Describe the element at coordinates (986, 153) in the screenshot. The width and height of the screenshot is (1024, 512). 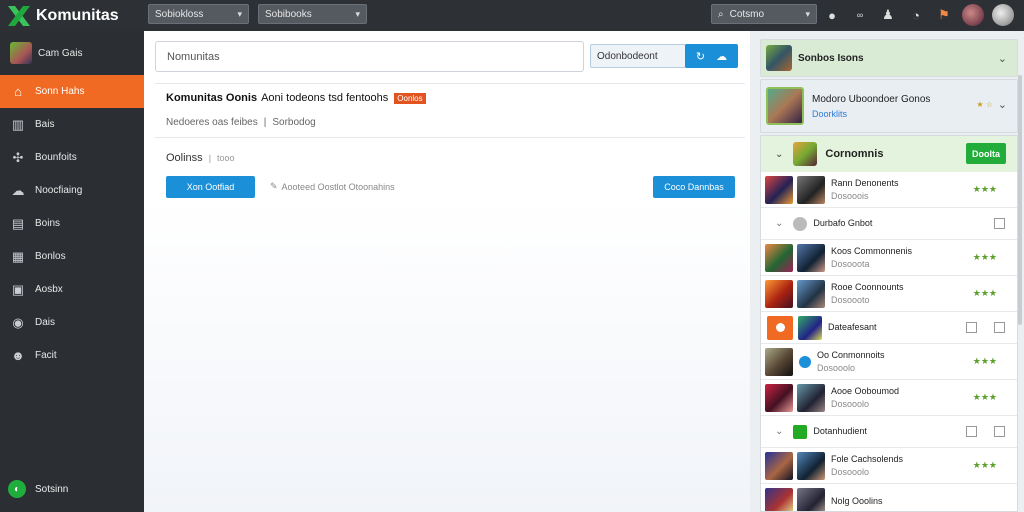
I see `list-action-button: Doolta` at that location.